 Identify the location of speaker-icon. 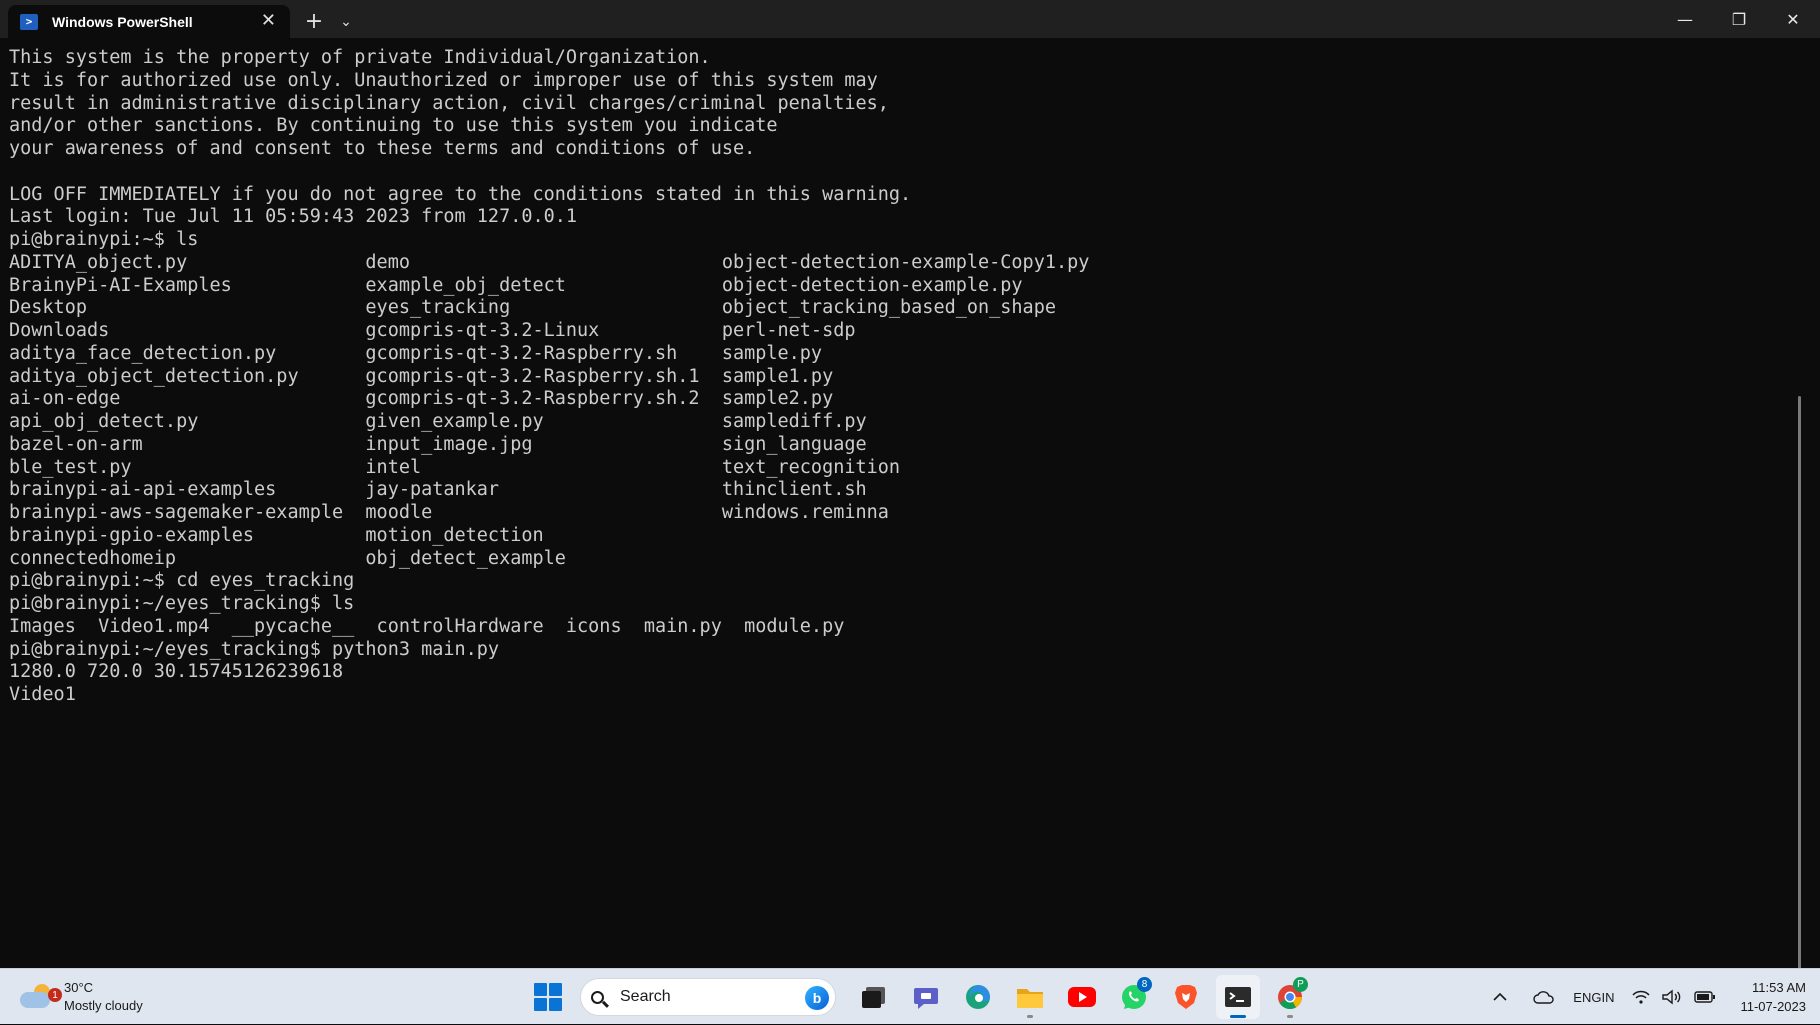
(1671, 997).